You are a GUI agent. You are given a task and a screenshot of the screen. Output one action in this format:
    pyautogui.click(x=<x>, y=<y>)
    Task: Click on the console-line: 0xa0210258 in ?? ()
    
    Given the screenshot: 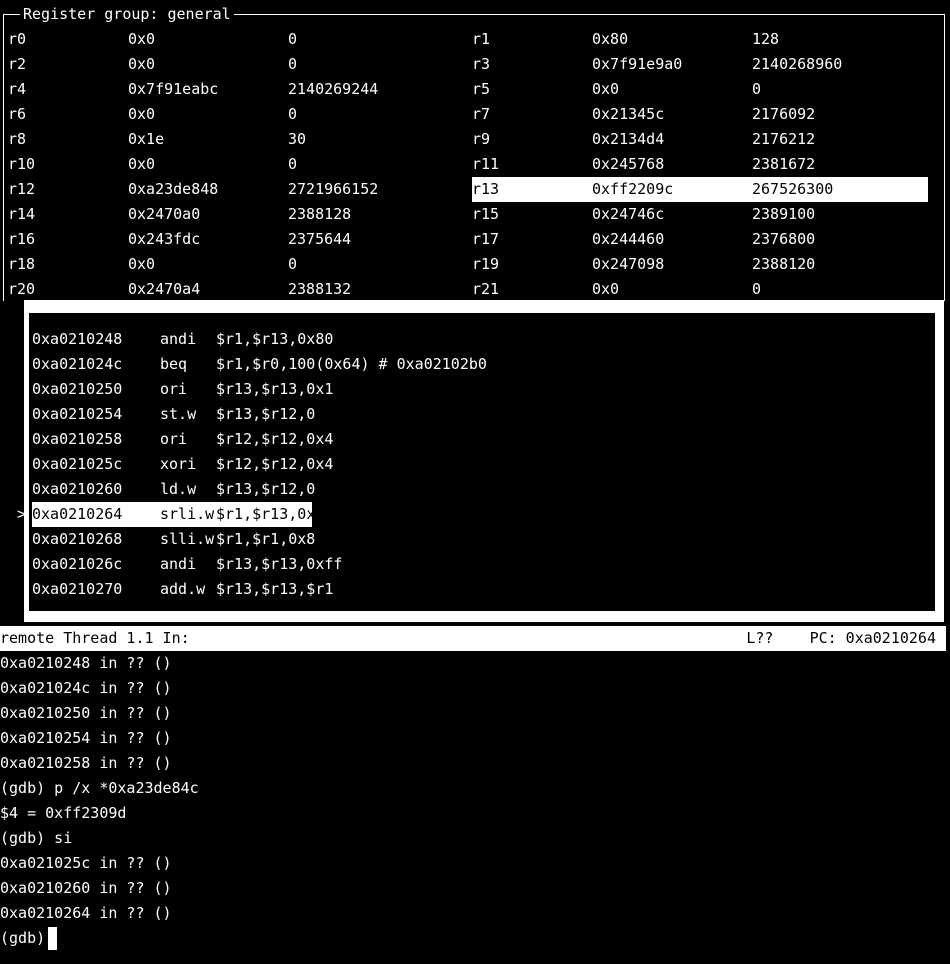 What is the action you would take?
    pyautogui.click(x=86, y=763)
    